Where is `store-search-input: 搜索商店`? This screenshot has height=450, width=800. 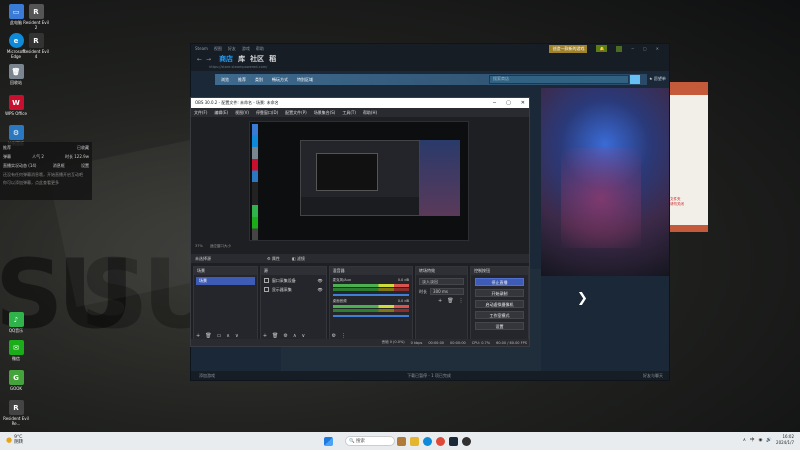 store-search-input: 搜索商店 is located at coordinates (559, 79).